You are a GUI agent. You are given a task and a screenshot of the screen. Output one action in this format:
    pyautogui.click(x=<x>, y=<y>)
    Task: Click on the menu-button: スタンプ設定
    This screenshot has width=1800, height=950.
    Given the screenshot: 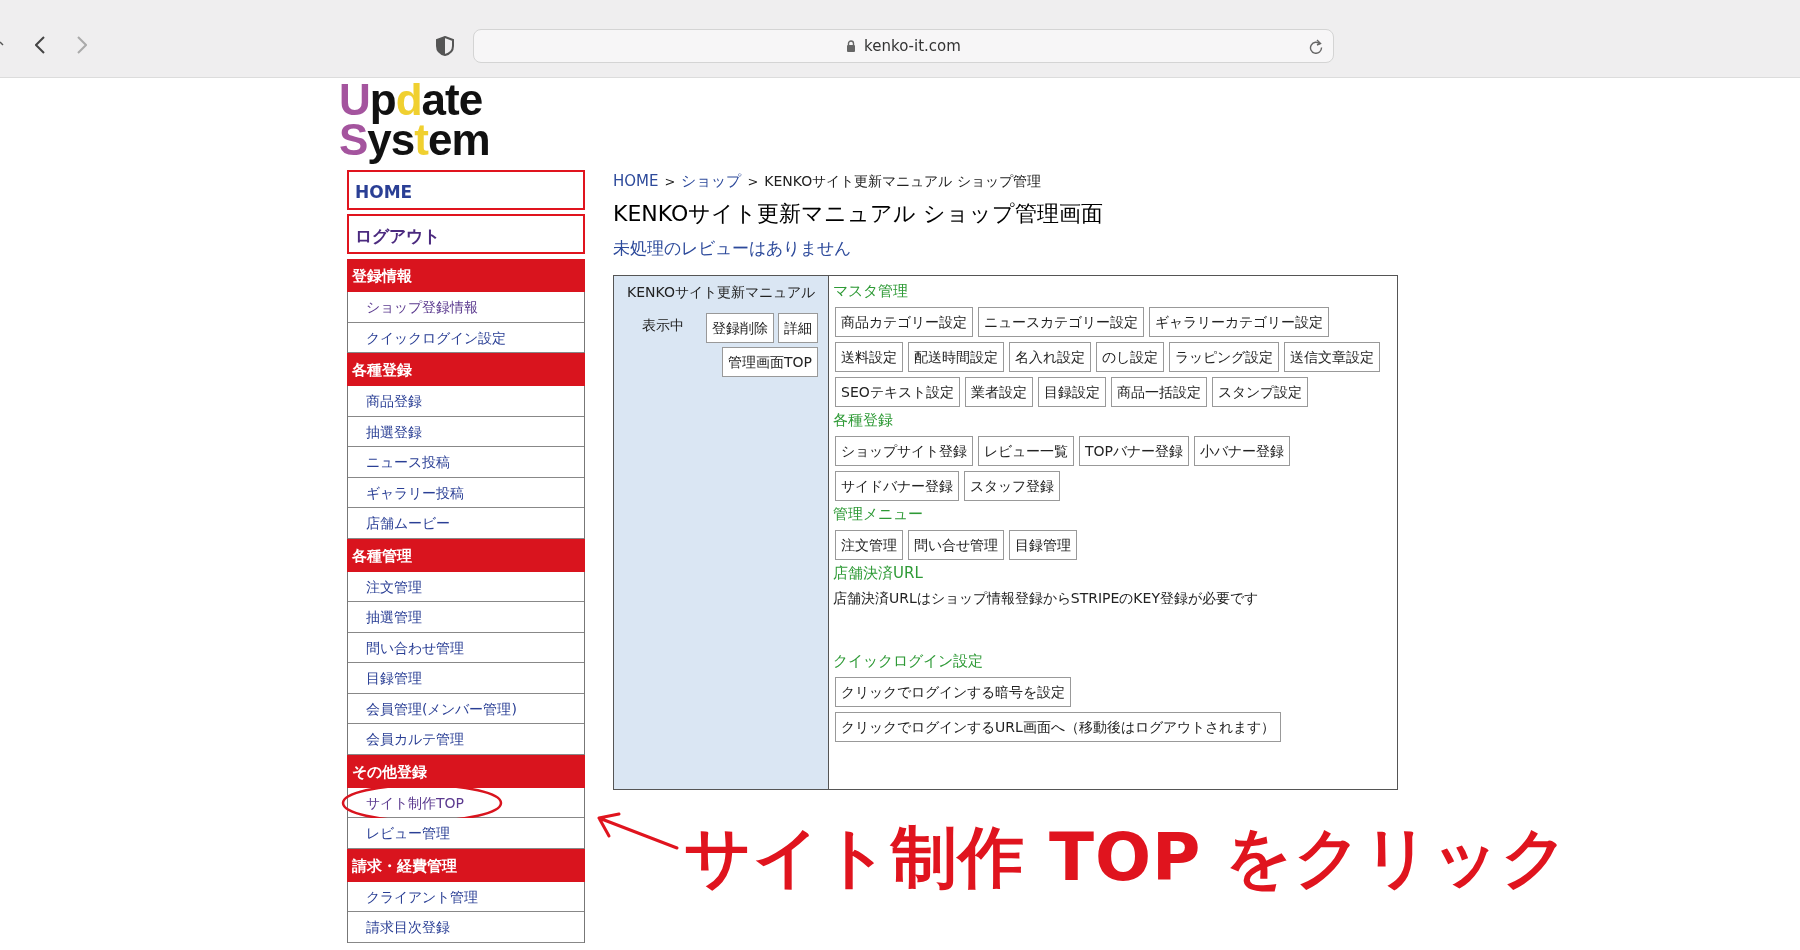 What is the action you would take?
    pyautogui.click(x=1259, y=392)
    